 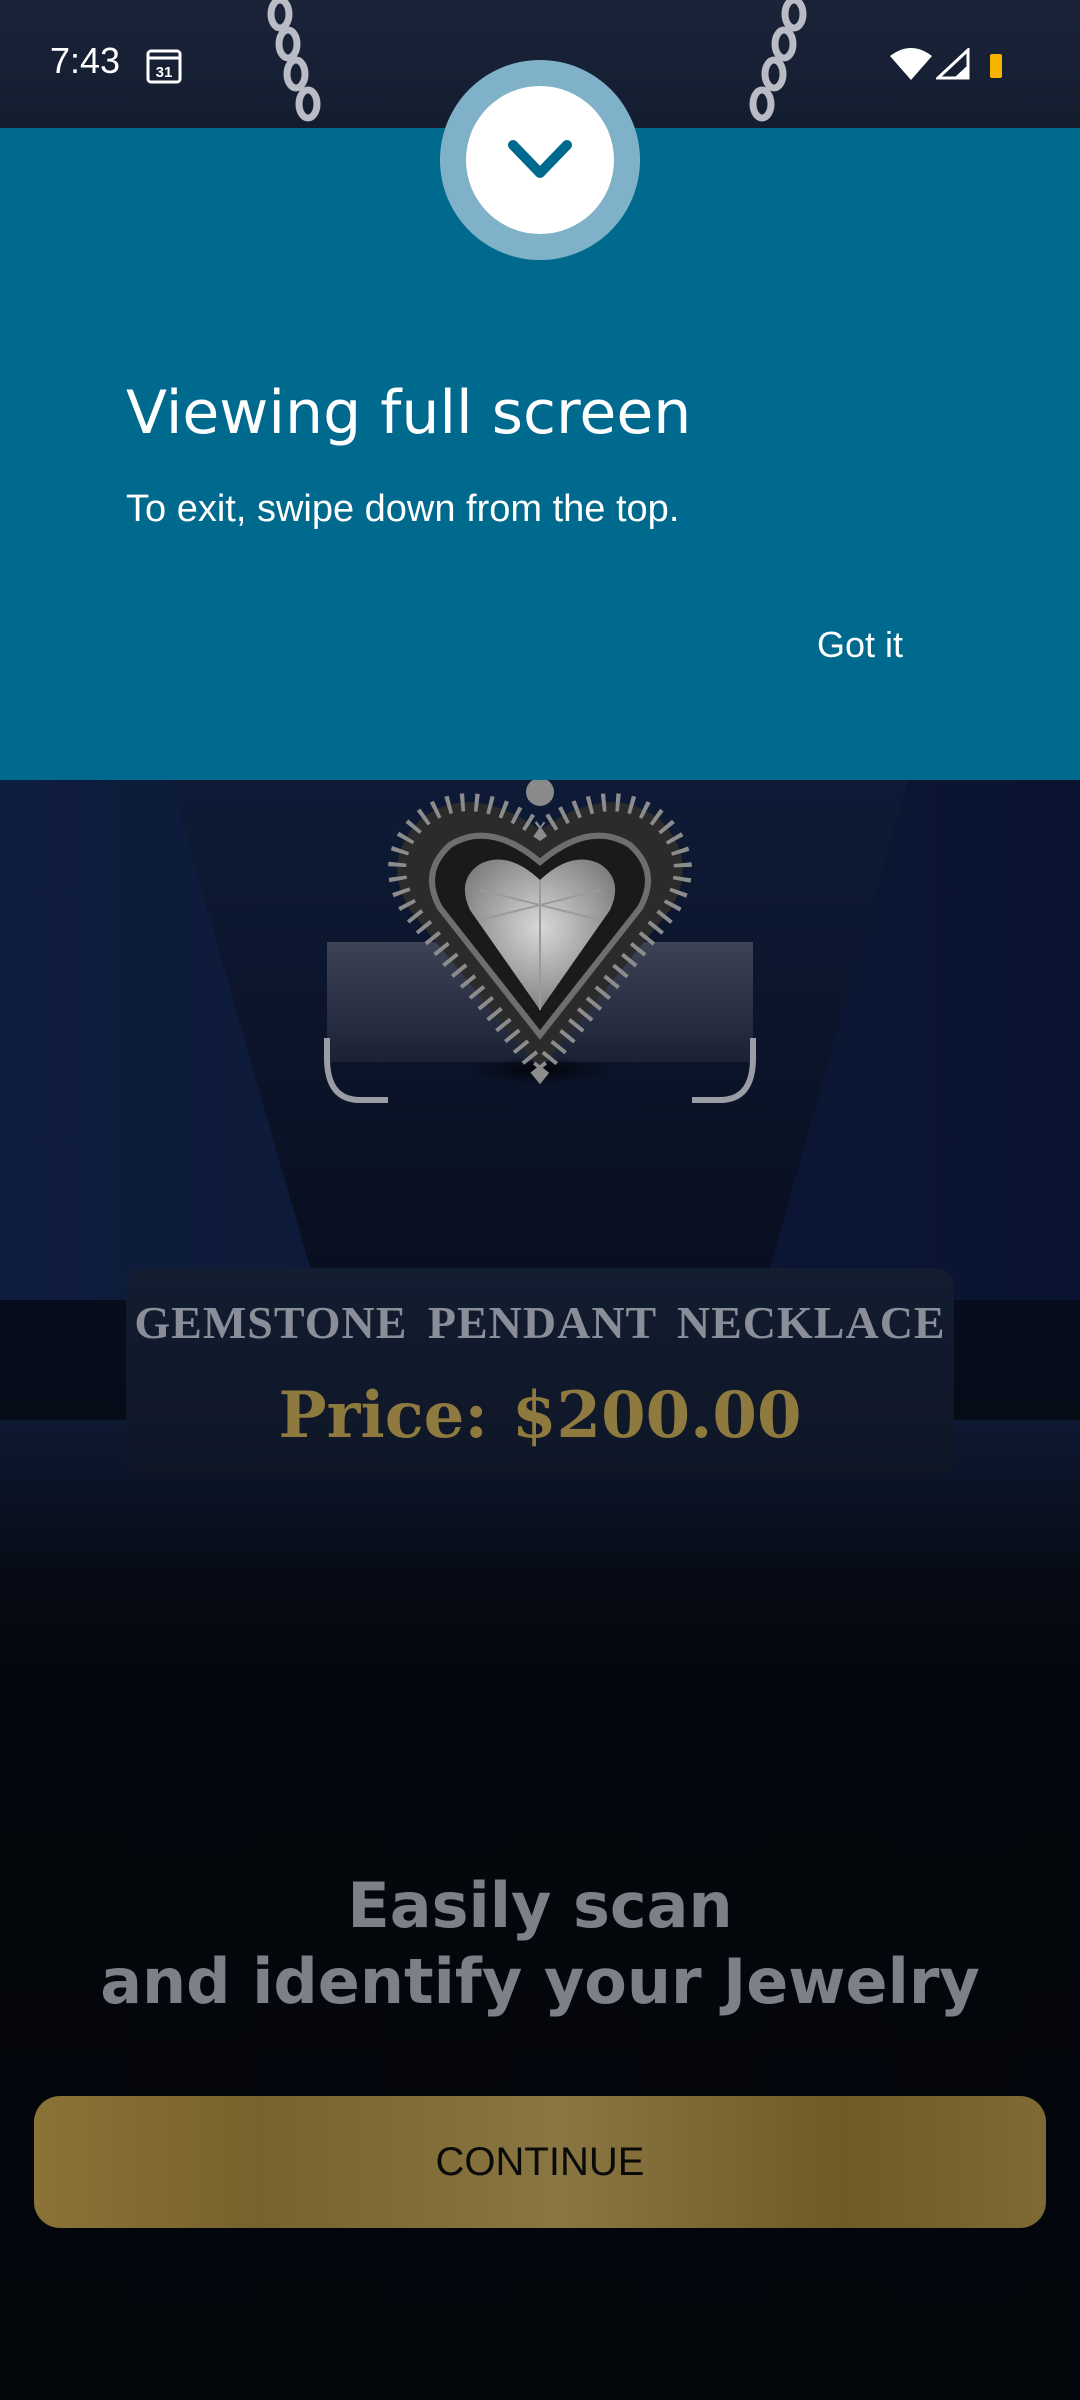 I want to click on notice-message: To exit, swipe down from the top., so click(x=403, y=509).